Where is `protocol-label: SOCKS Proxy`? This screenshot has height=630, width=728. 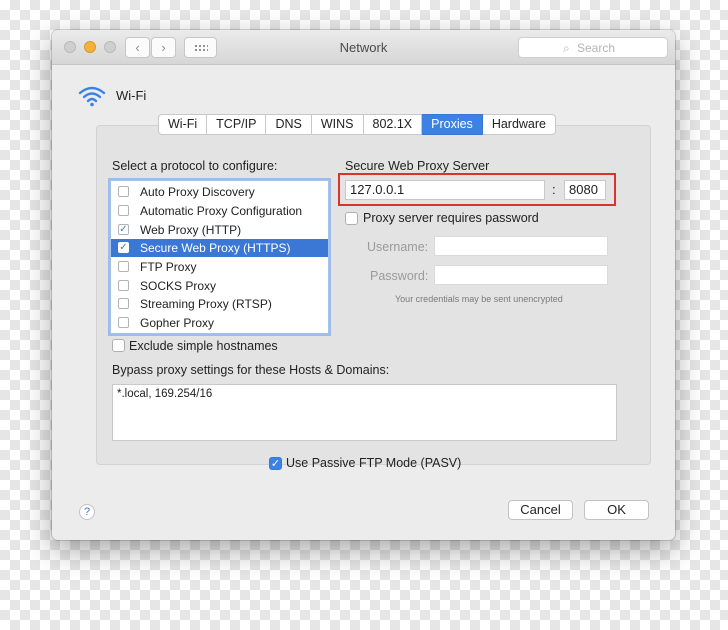
protocol-label: SOCKS Proxy is located at coordinates (178, 286).